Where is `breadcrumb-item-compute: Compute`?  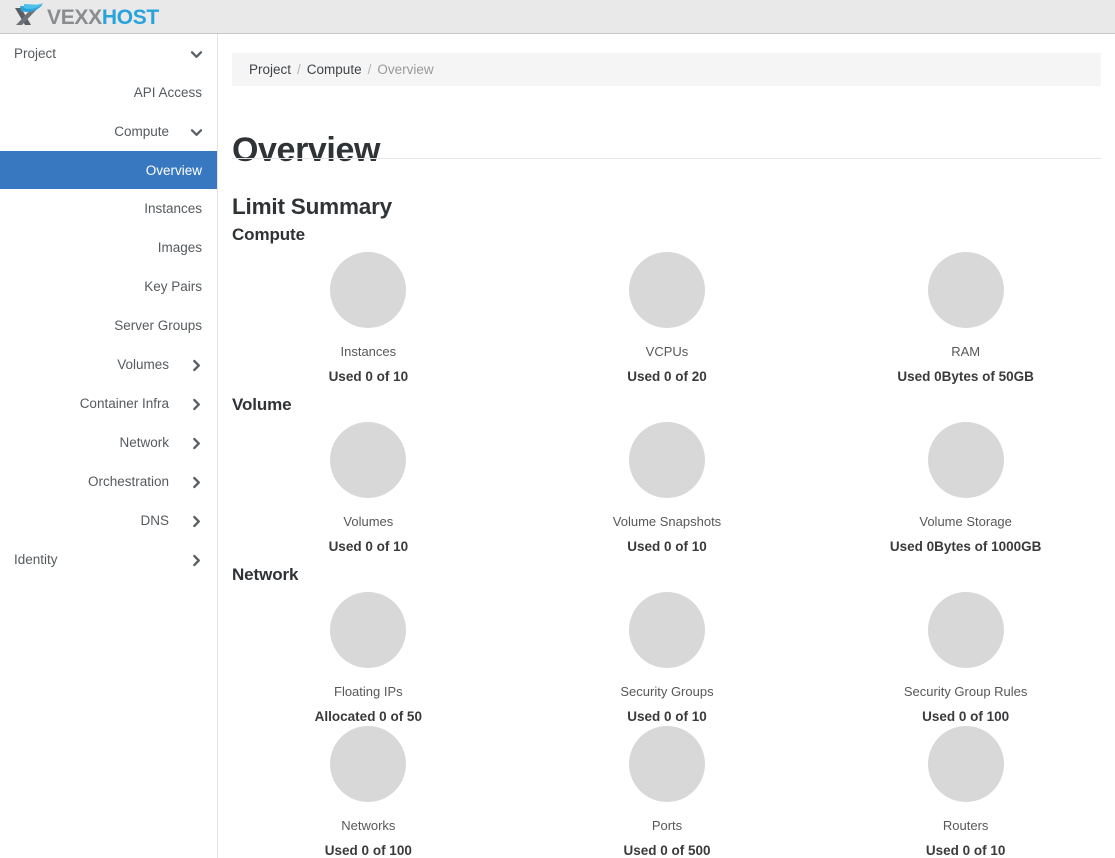
breadcrumb-item-compute: Compute is located at coordinates (334, 69).